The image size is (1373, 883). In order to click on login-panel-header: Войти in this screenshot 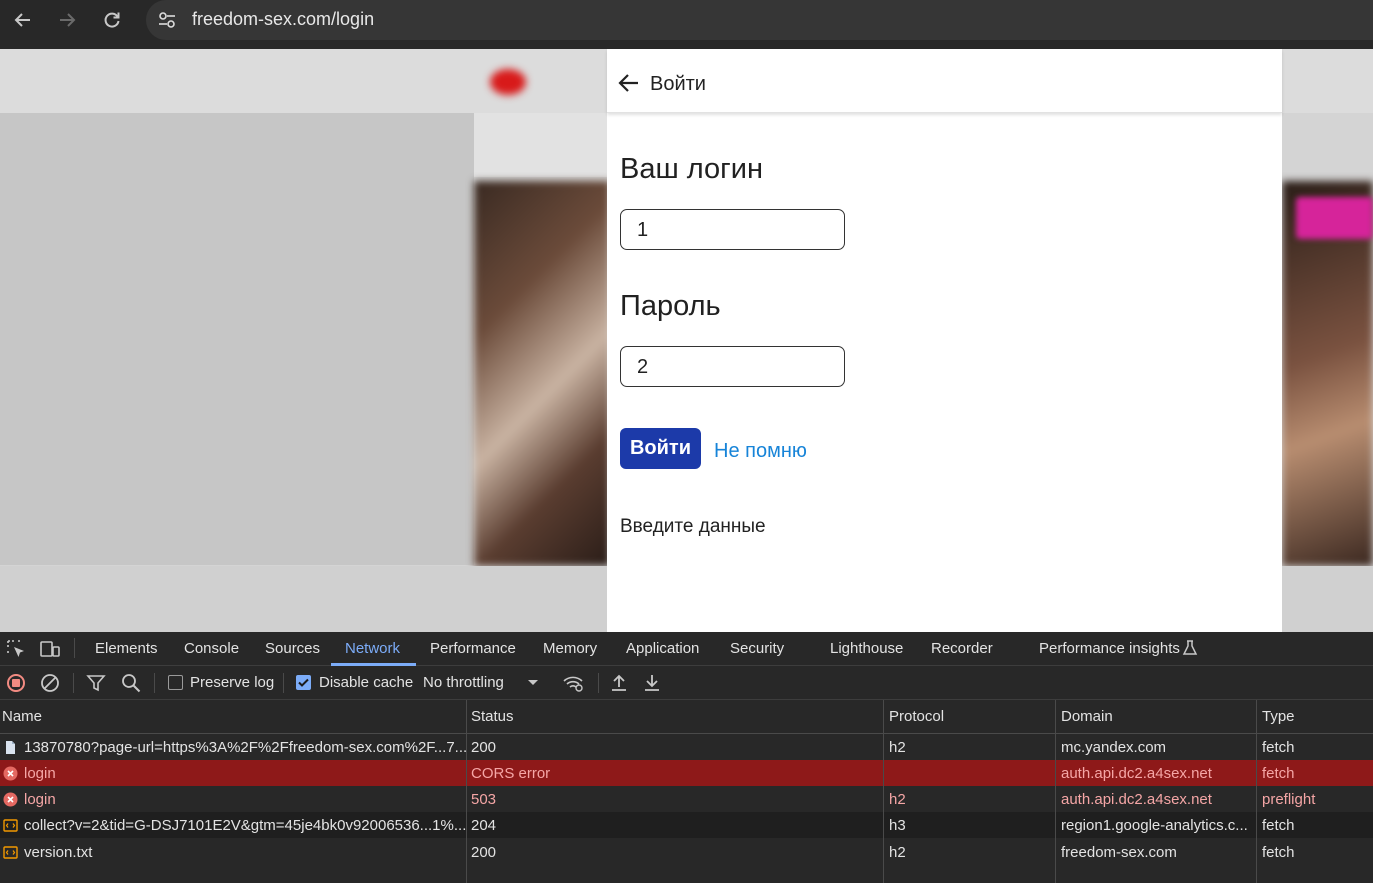, I will do `click(944, 81)`.